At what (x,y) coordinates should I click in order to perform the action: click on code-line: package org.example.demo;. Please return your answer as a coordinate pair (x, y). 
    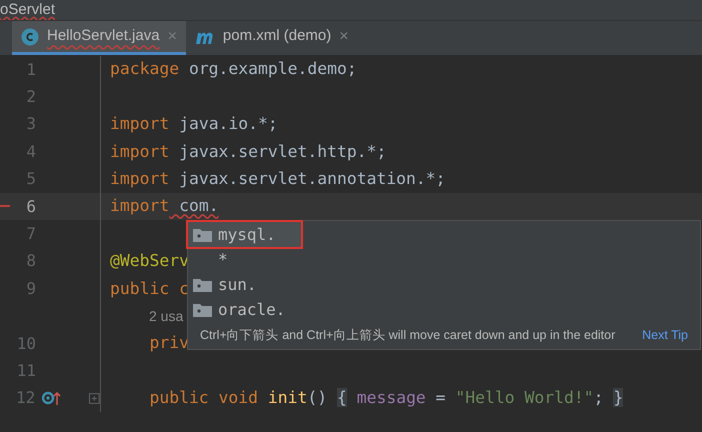
    Looking at the image, I should click on (233, 69).